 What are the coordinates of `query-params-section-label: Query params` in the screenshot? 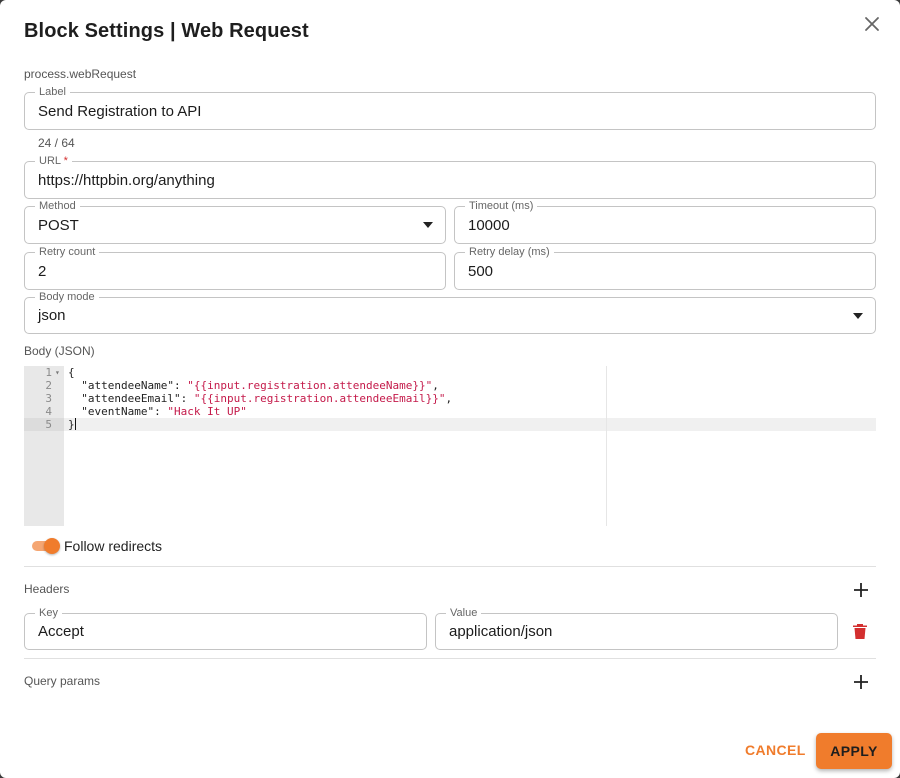 It's located at (62, 681).